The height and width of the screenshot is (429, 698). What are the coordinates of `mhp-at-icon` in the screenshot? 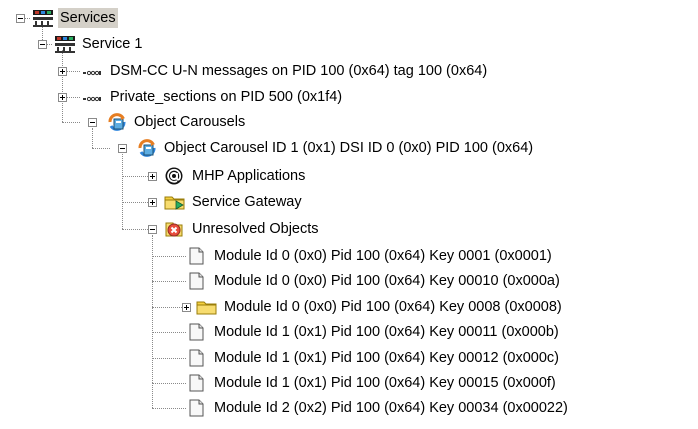 It's located at (174, 176).